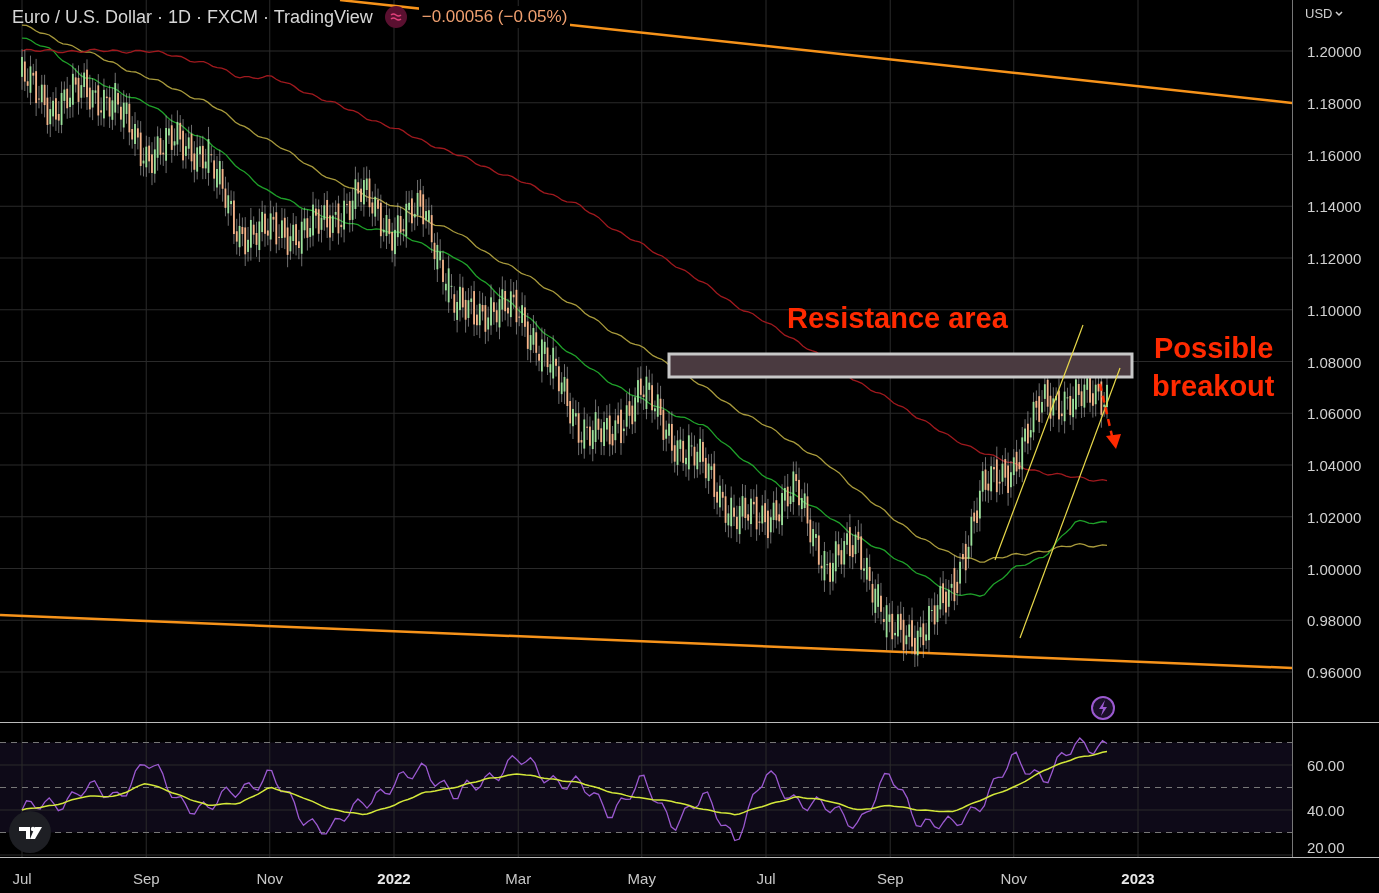 The height and width of the screenshot is (893, 1379). What do you see at coordinates (641, 878) in the screenshot?
I see `date-label: May` at bounding box center [641, 878].